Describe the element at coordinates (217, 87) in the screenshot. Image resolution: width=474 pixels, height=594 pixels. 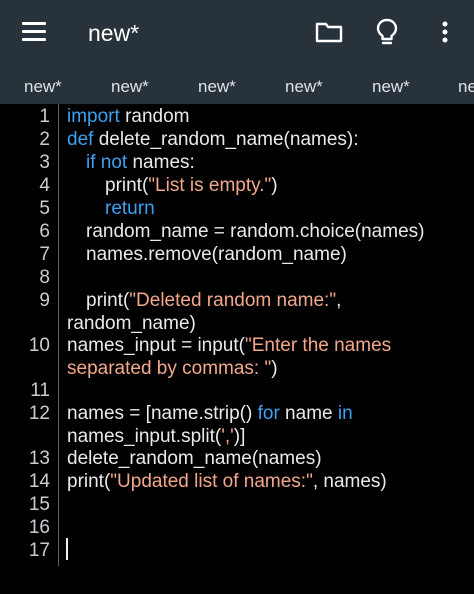
I see `tab-3: new*` at that location.